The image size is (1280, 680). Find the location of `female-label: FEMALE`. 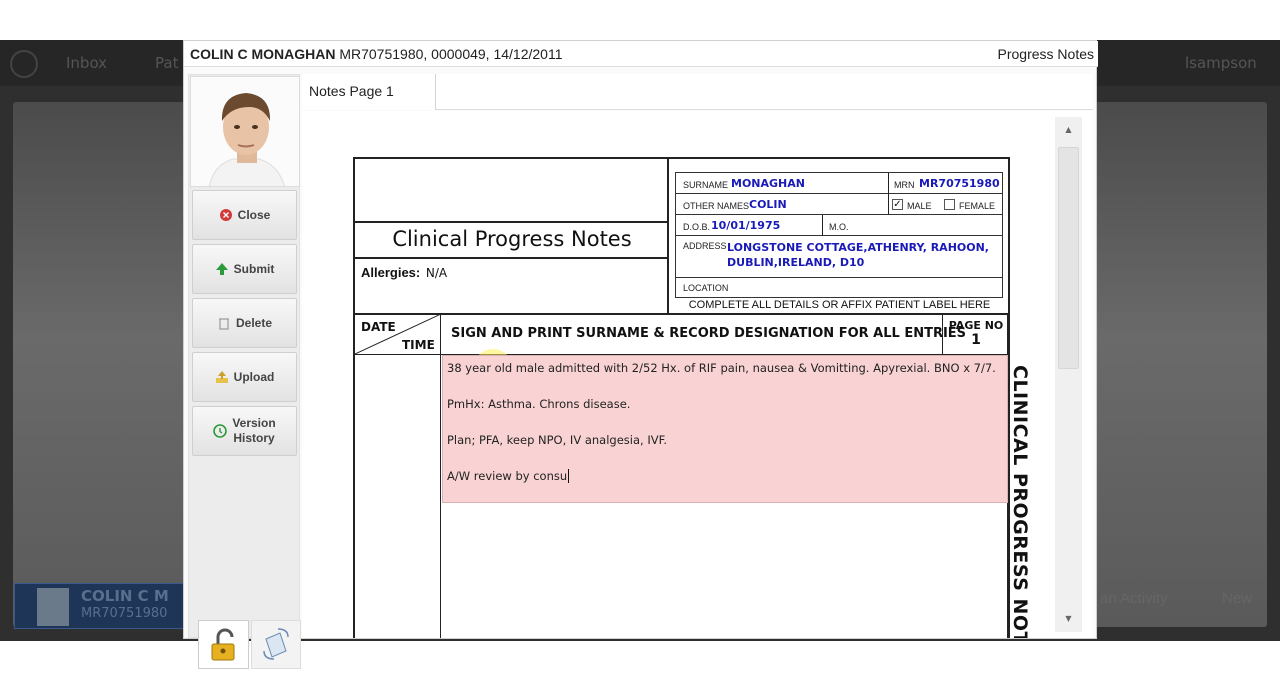

female-label: FEMALE is located at coordinates (977, 206).